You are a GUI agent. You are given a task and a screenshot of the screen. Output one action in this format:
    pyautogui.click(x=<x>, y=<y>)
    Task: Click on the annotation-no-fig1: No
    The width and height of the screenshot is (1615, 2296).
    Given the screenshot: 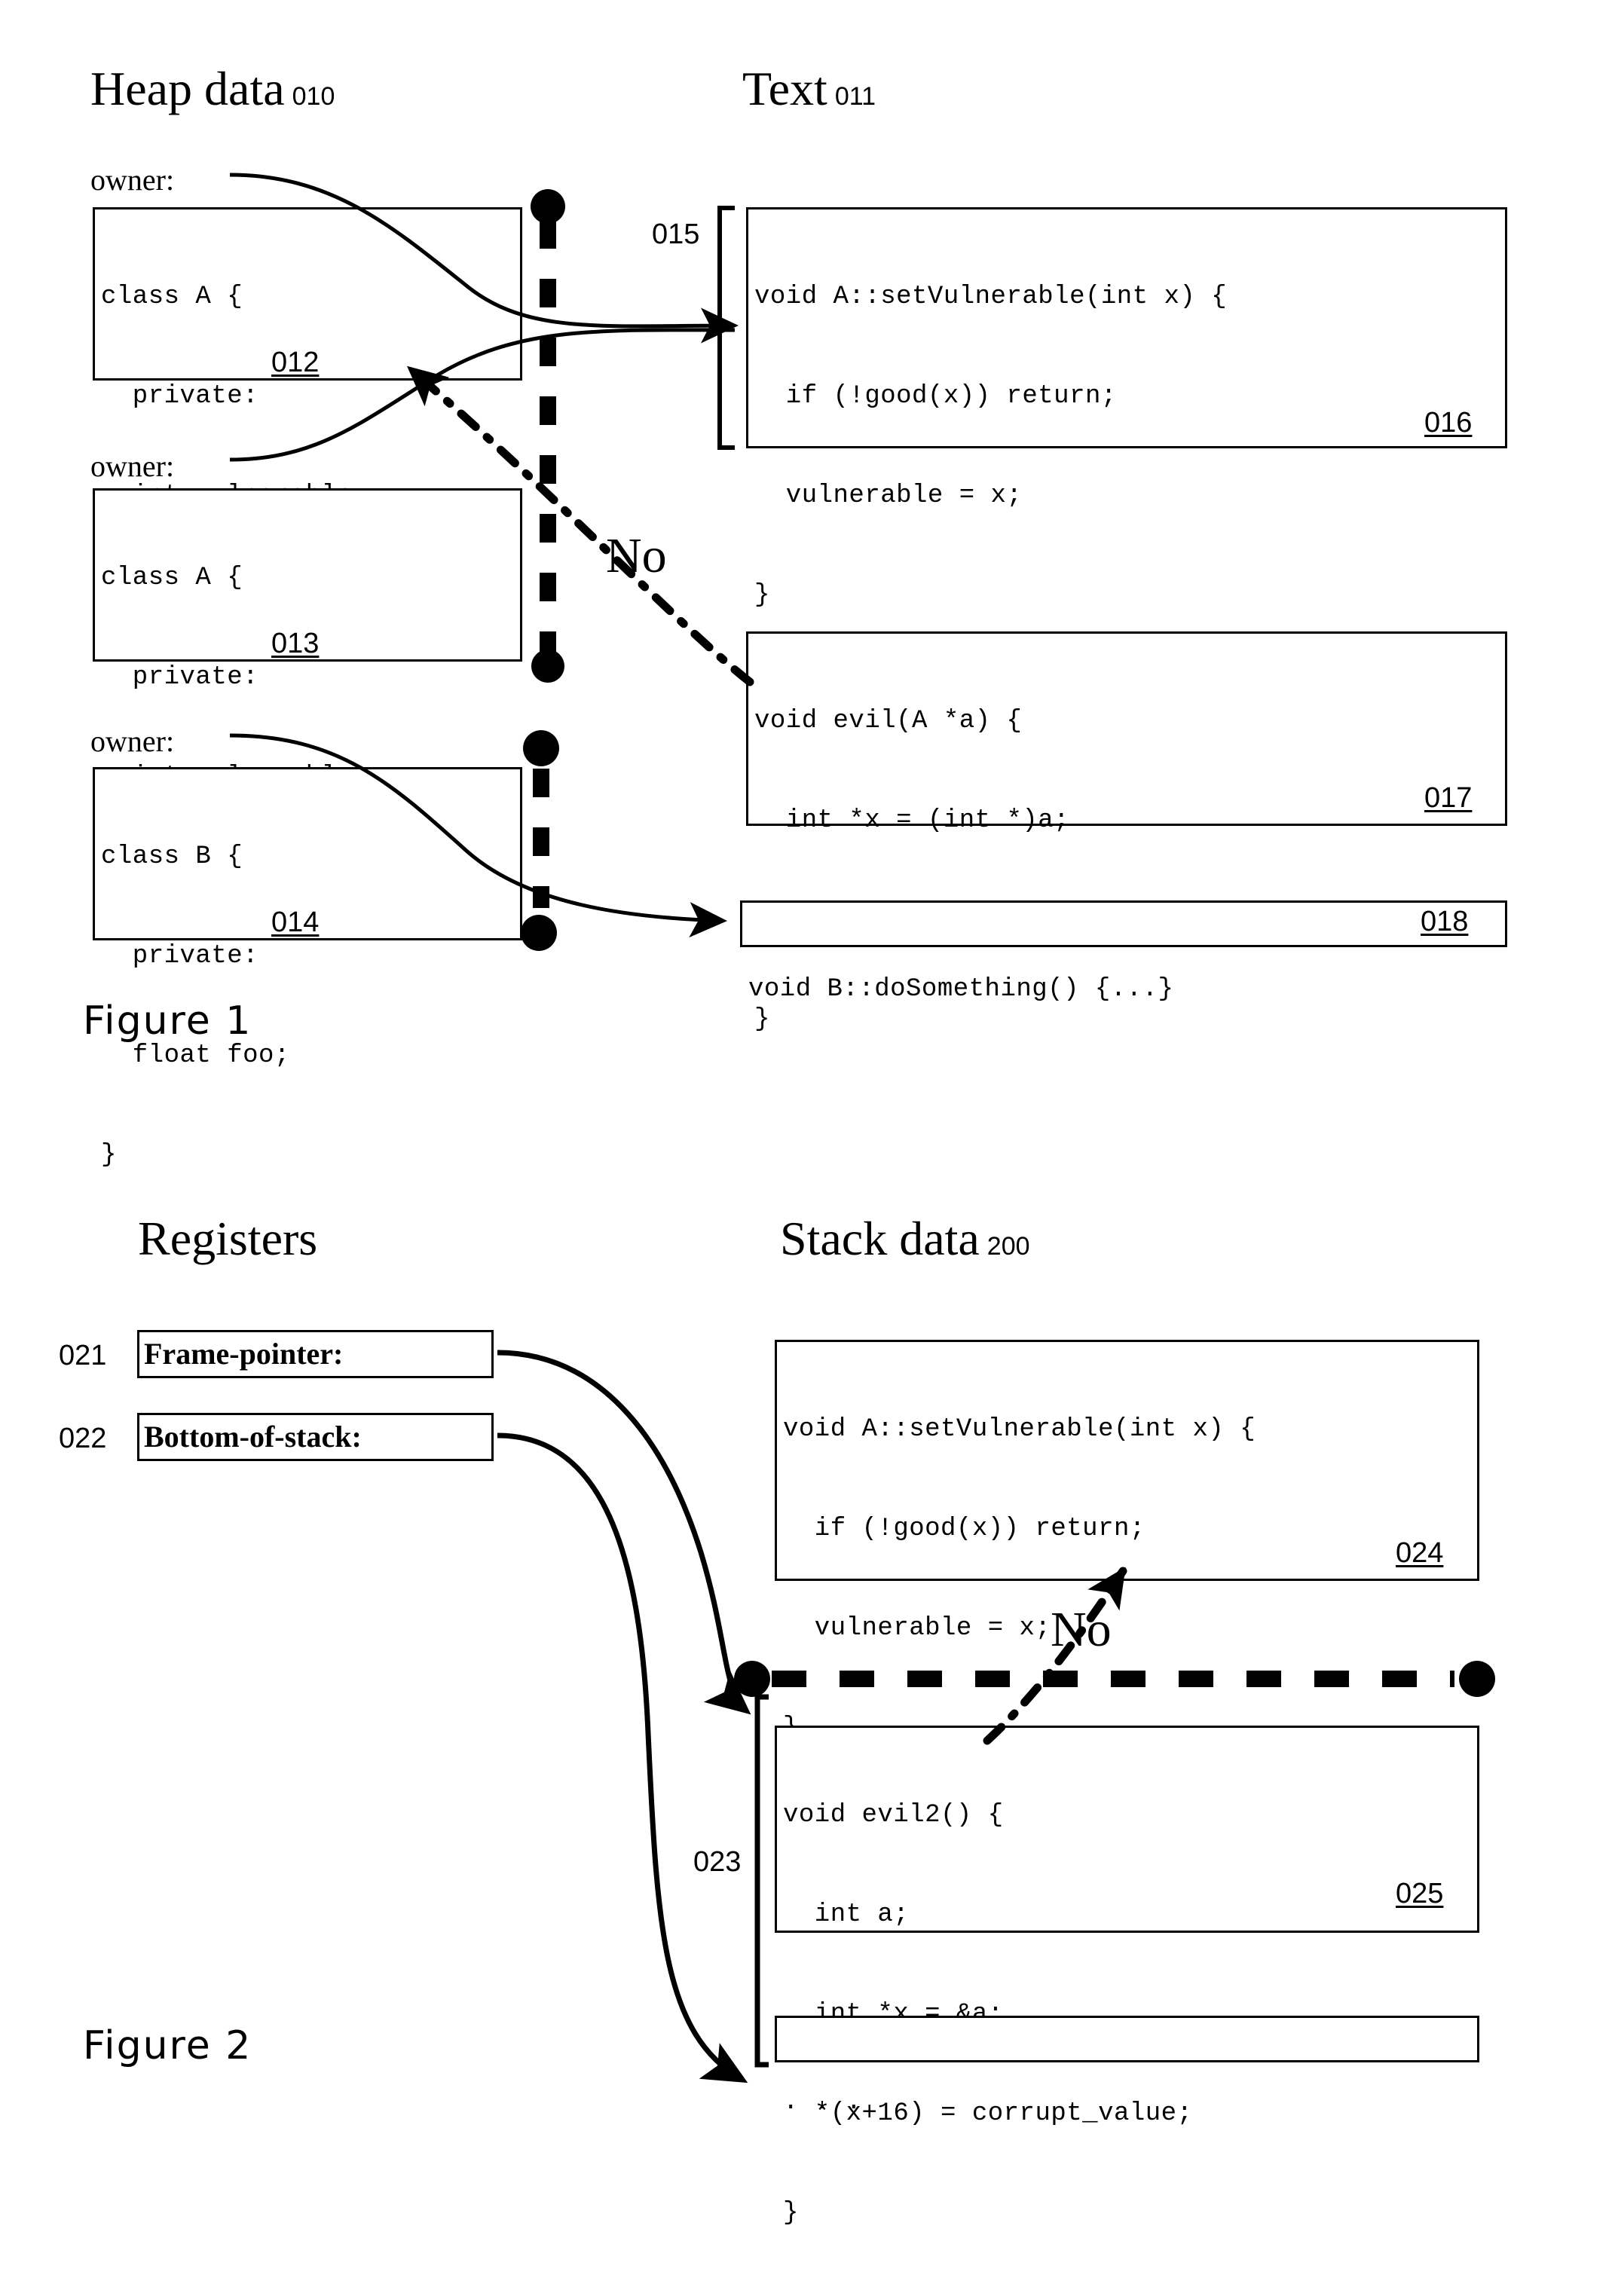 What is the action you would take?
    pyautogui.click(x=636, y=556)
    